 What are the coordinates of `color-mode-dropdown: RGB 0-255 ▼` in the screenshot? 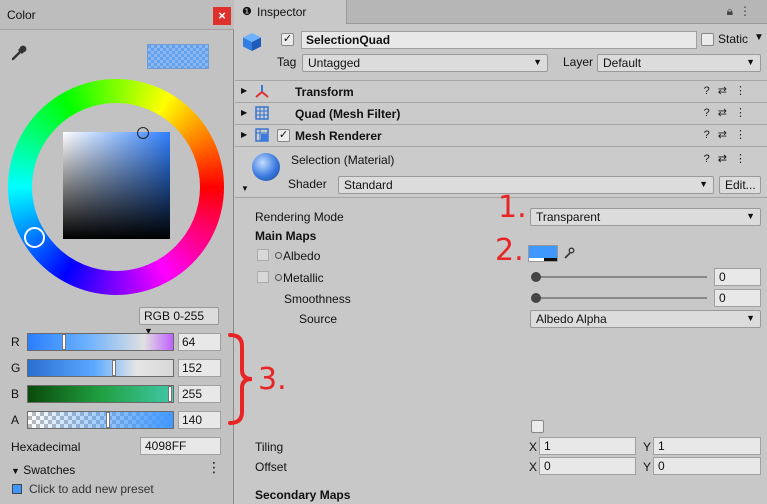 It's located at (179, 321).